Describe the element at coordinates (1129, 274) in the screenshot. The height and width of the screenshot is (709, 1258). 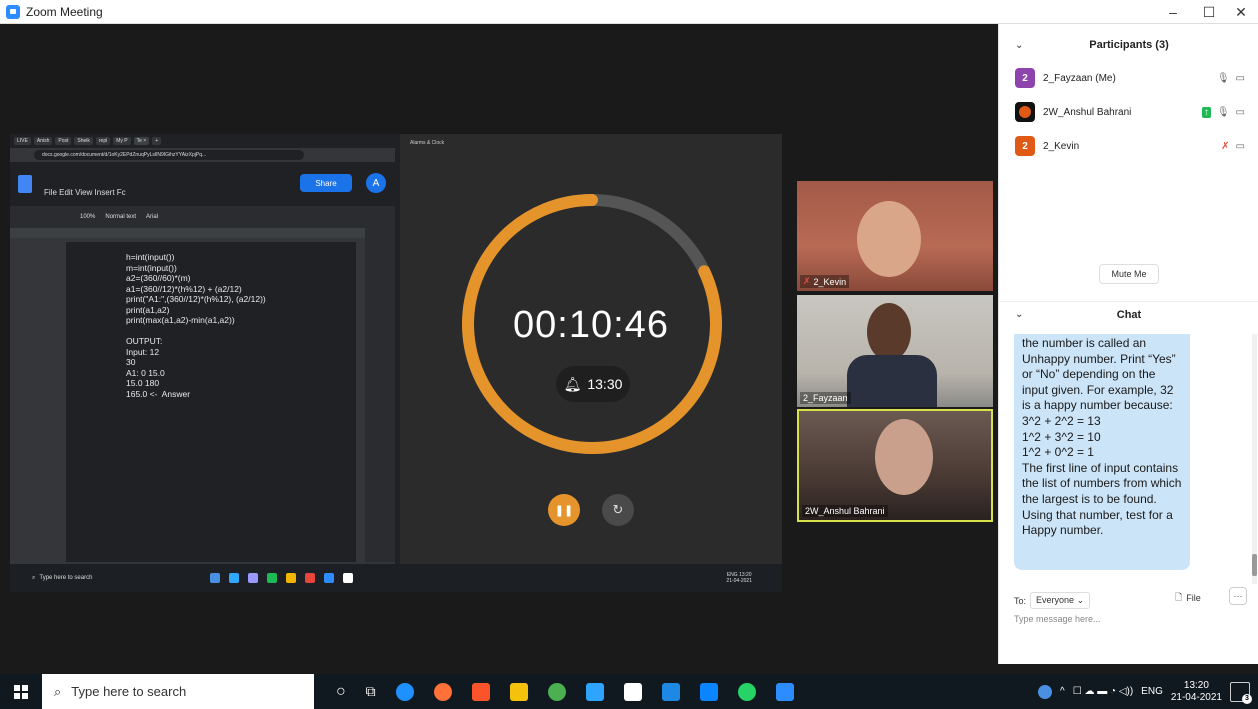
I see `mute-me-button: Mute Me` at that location.